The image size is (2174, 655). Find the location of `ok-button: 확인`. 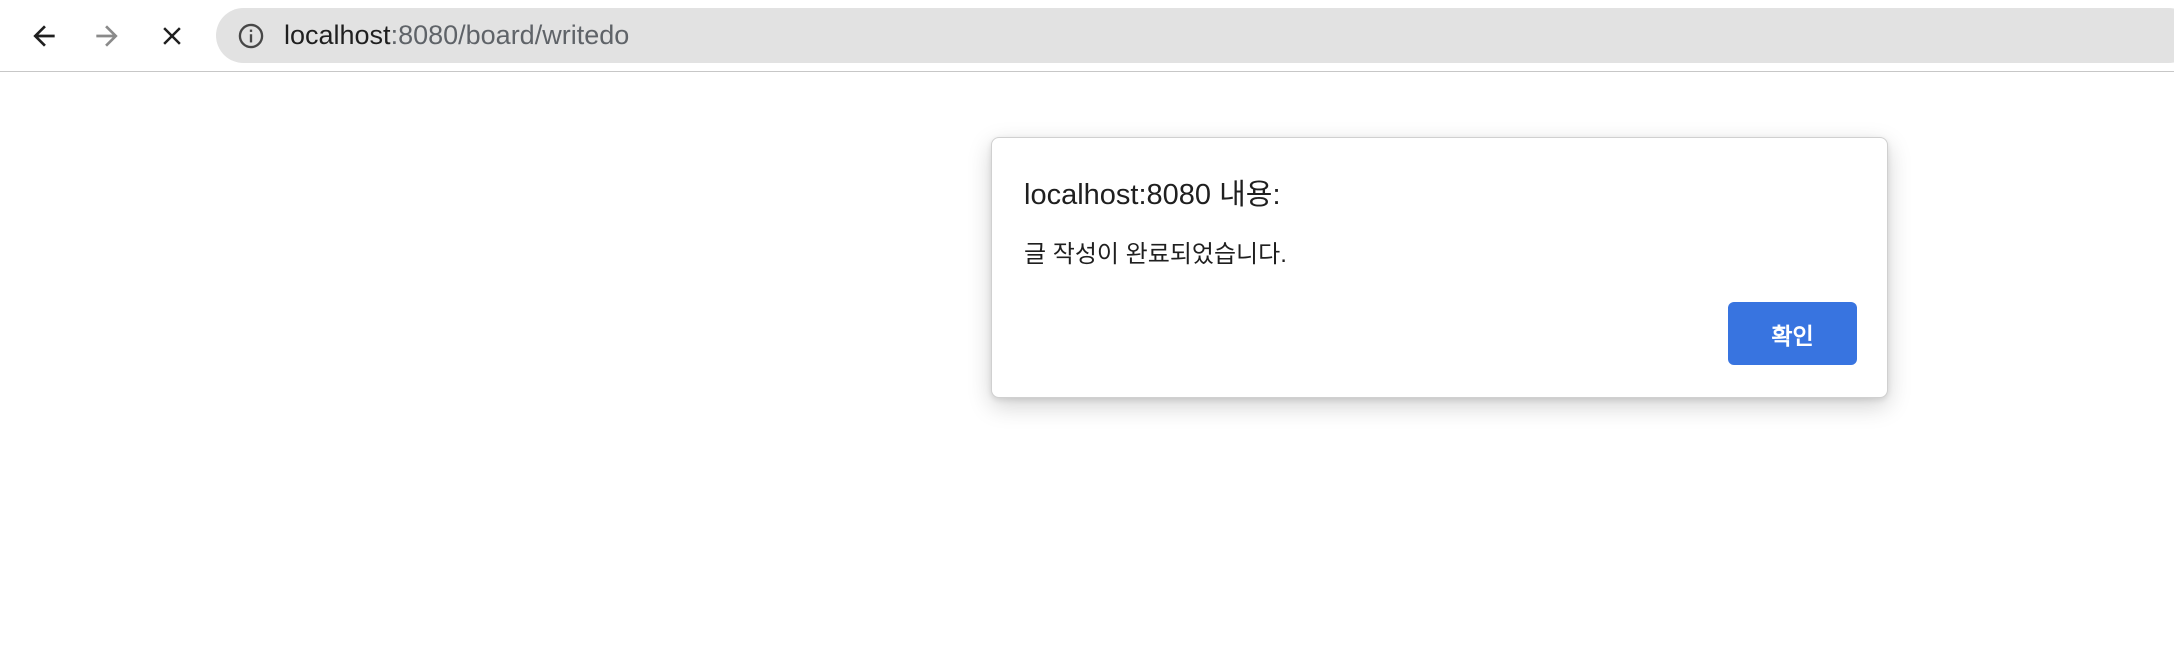

ok-button: 확인 is located at coordinates (1792, 333).